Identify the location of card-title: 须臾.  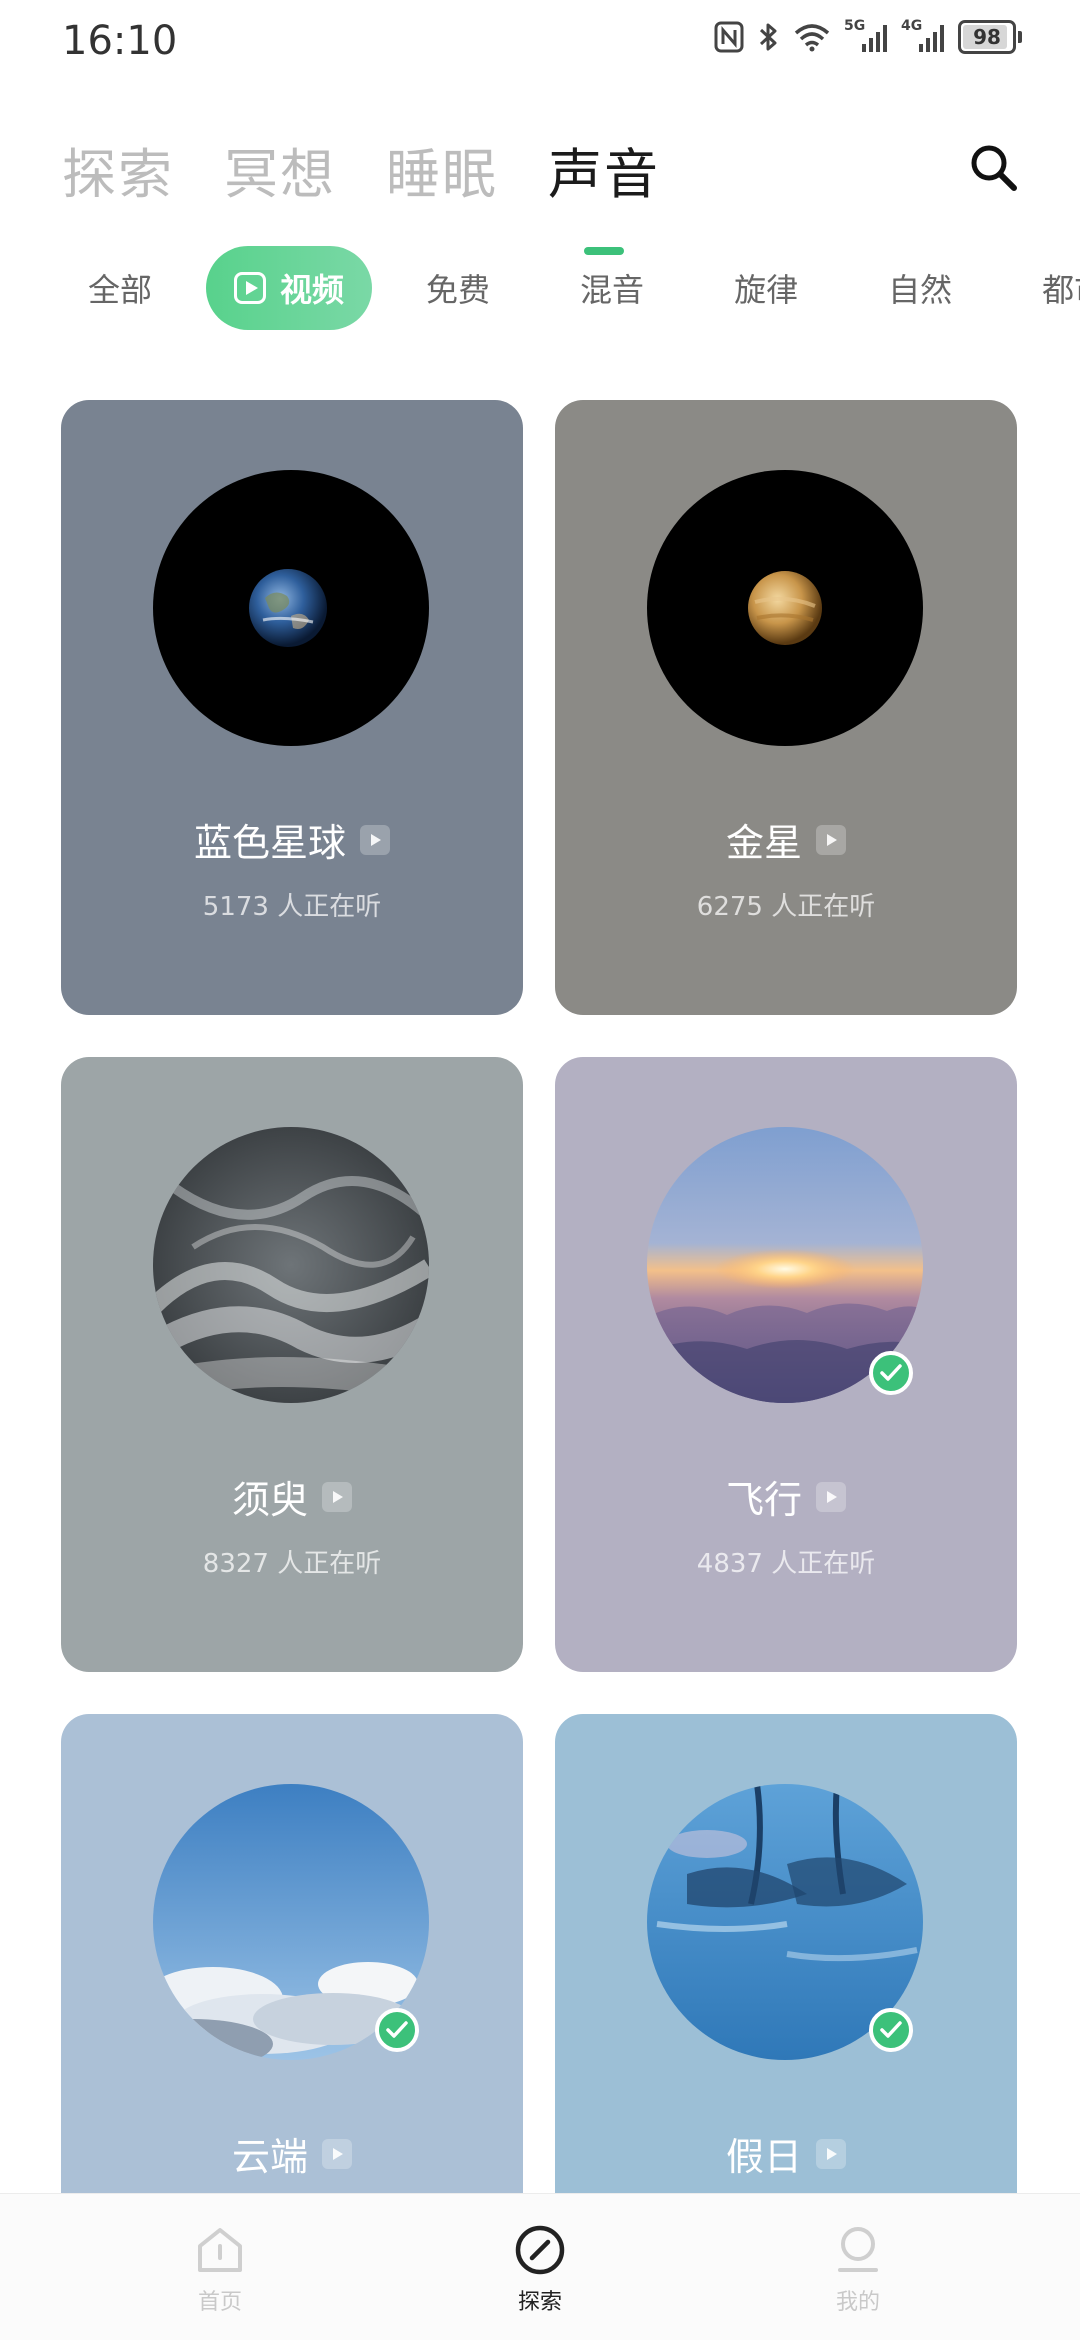
(269, 1500).